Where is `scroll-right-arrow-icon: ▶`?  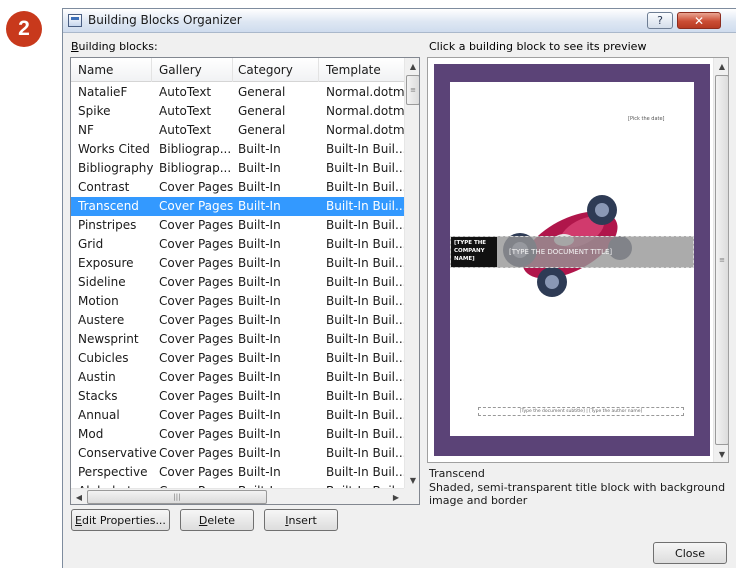 scroll-right-arrow-icon: ▶ is located at coordinates (396, 496).